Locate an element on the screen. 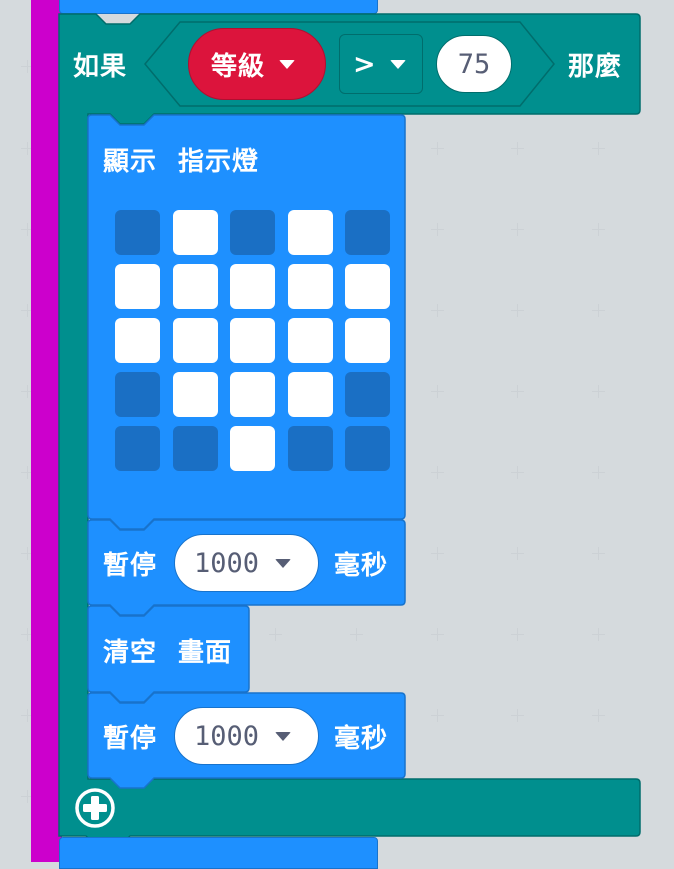  pause-duration-dropdown: 1000 is located at coordinates (246, 736).